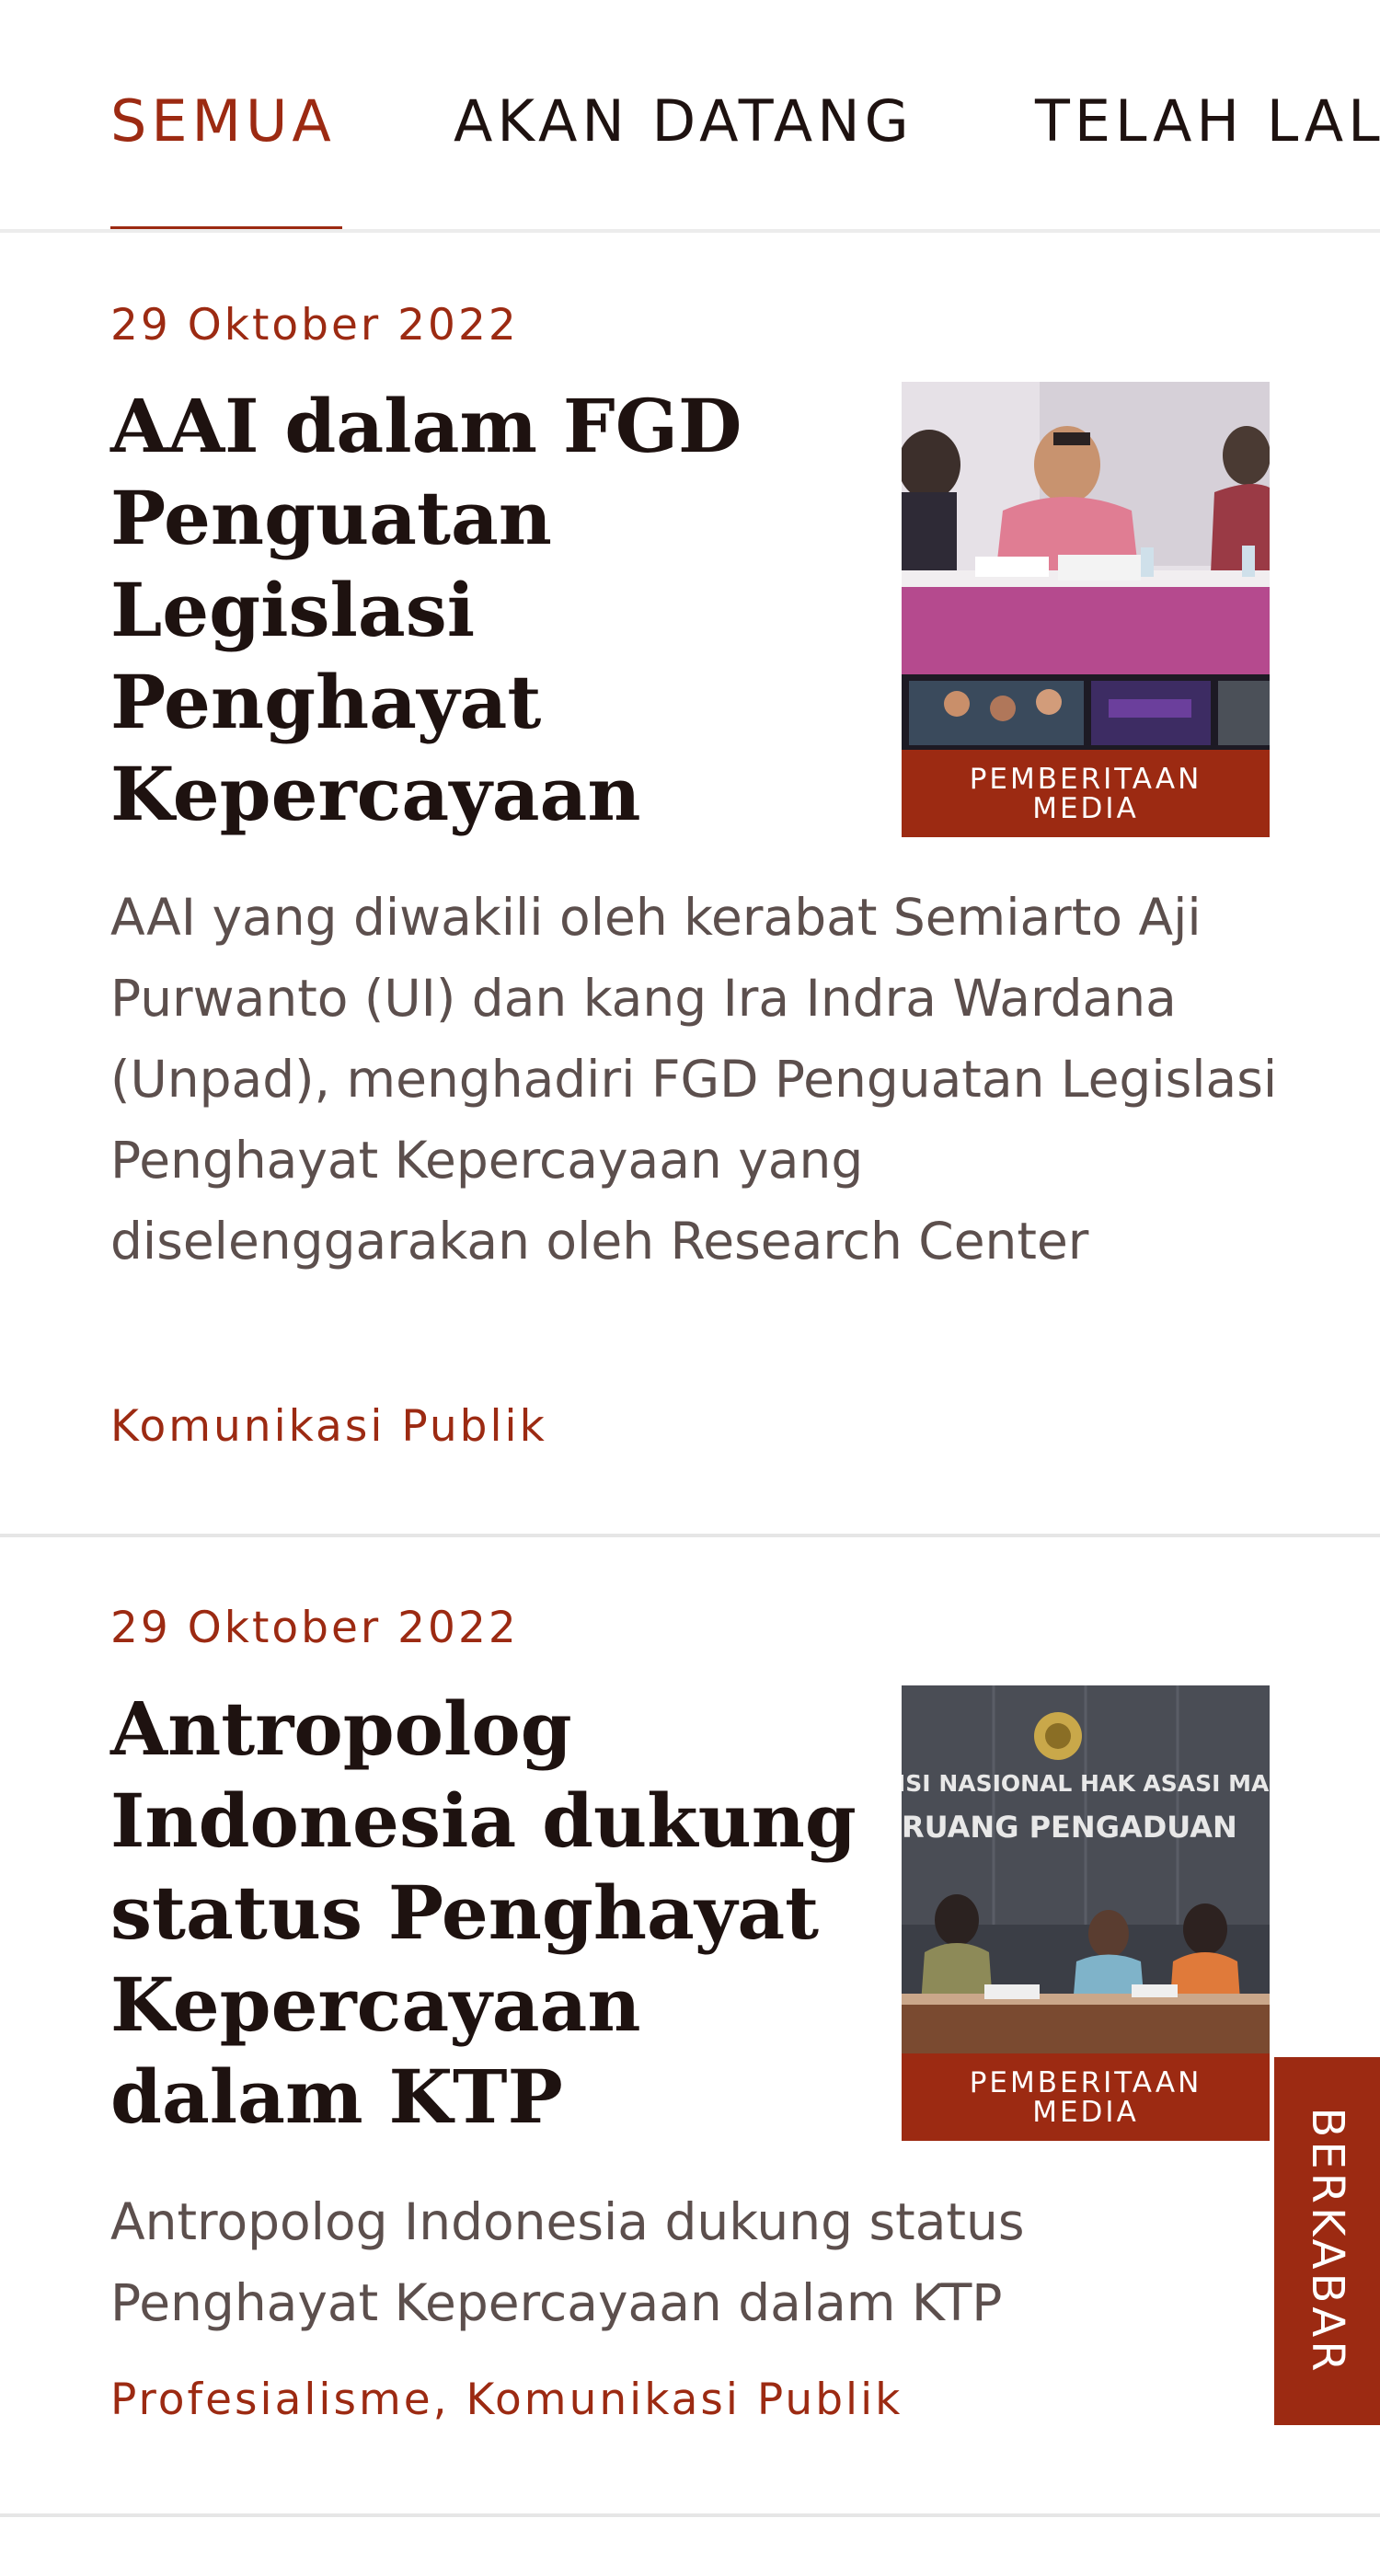  Describe the element at coordinates (684, 121) in the screenshot. I see `tab-akan-datang: AKAN DATANG` at that location.